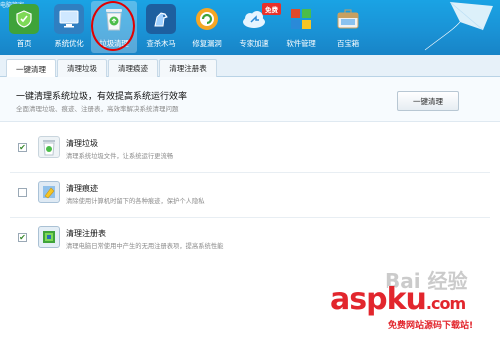  I want to click on tab-bar: 一键清理 清理垃圾 清理痕迹 清理注册表, so click(250, 66).